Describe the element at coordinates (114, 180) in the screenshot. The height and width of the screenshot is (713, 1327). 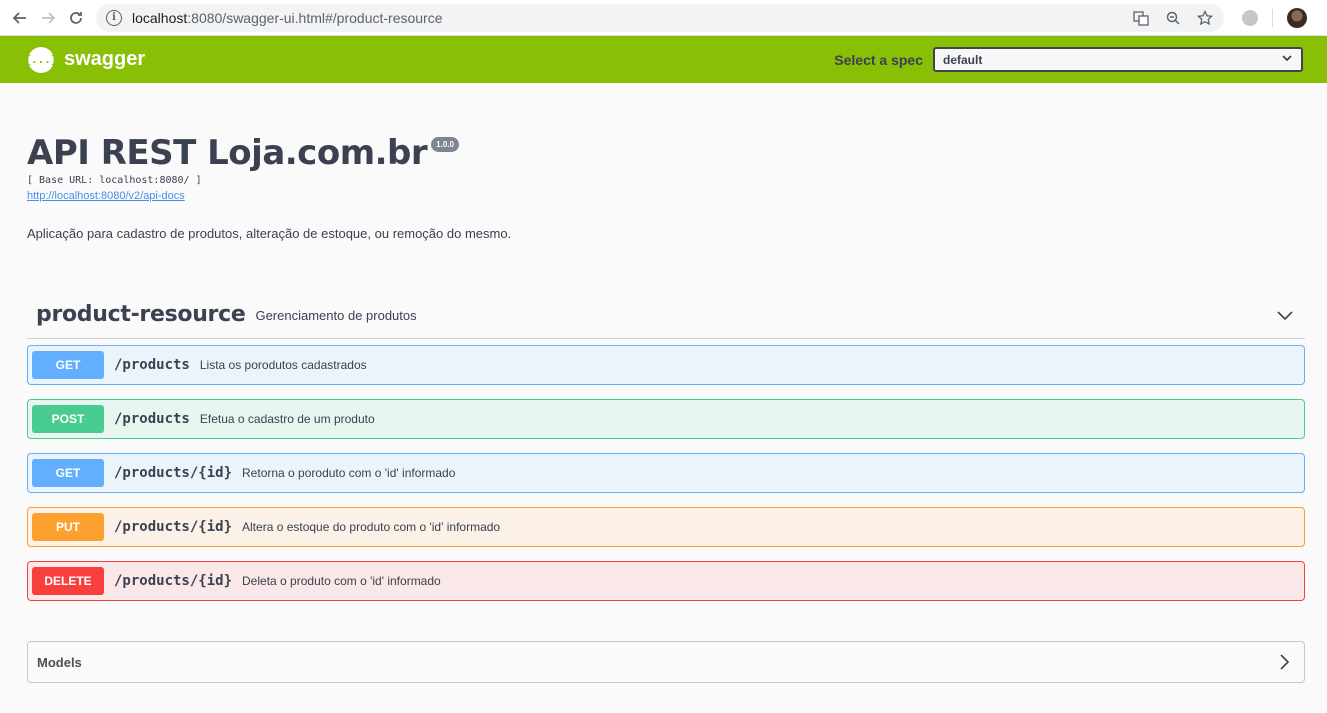
I see `base-url: [ Base URL: localhost:8080/ ]` at that location.